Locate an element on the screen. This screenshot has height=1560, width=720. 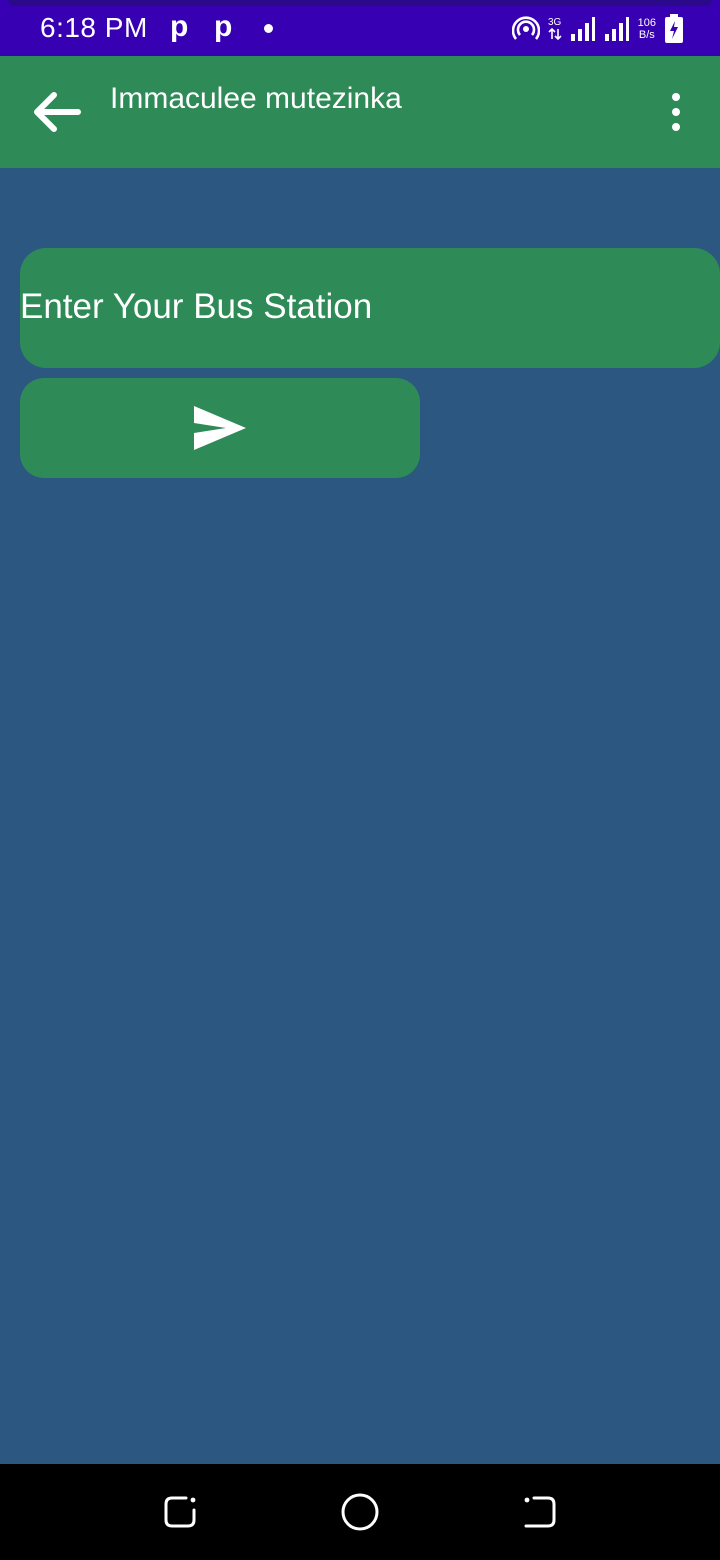
send-button is located at coordinates (220, 428).